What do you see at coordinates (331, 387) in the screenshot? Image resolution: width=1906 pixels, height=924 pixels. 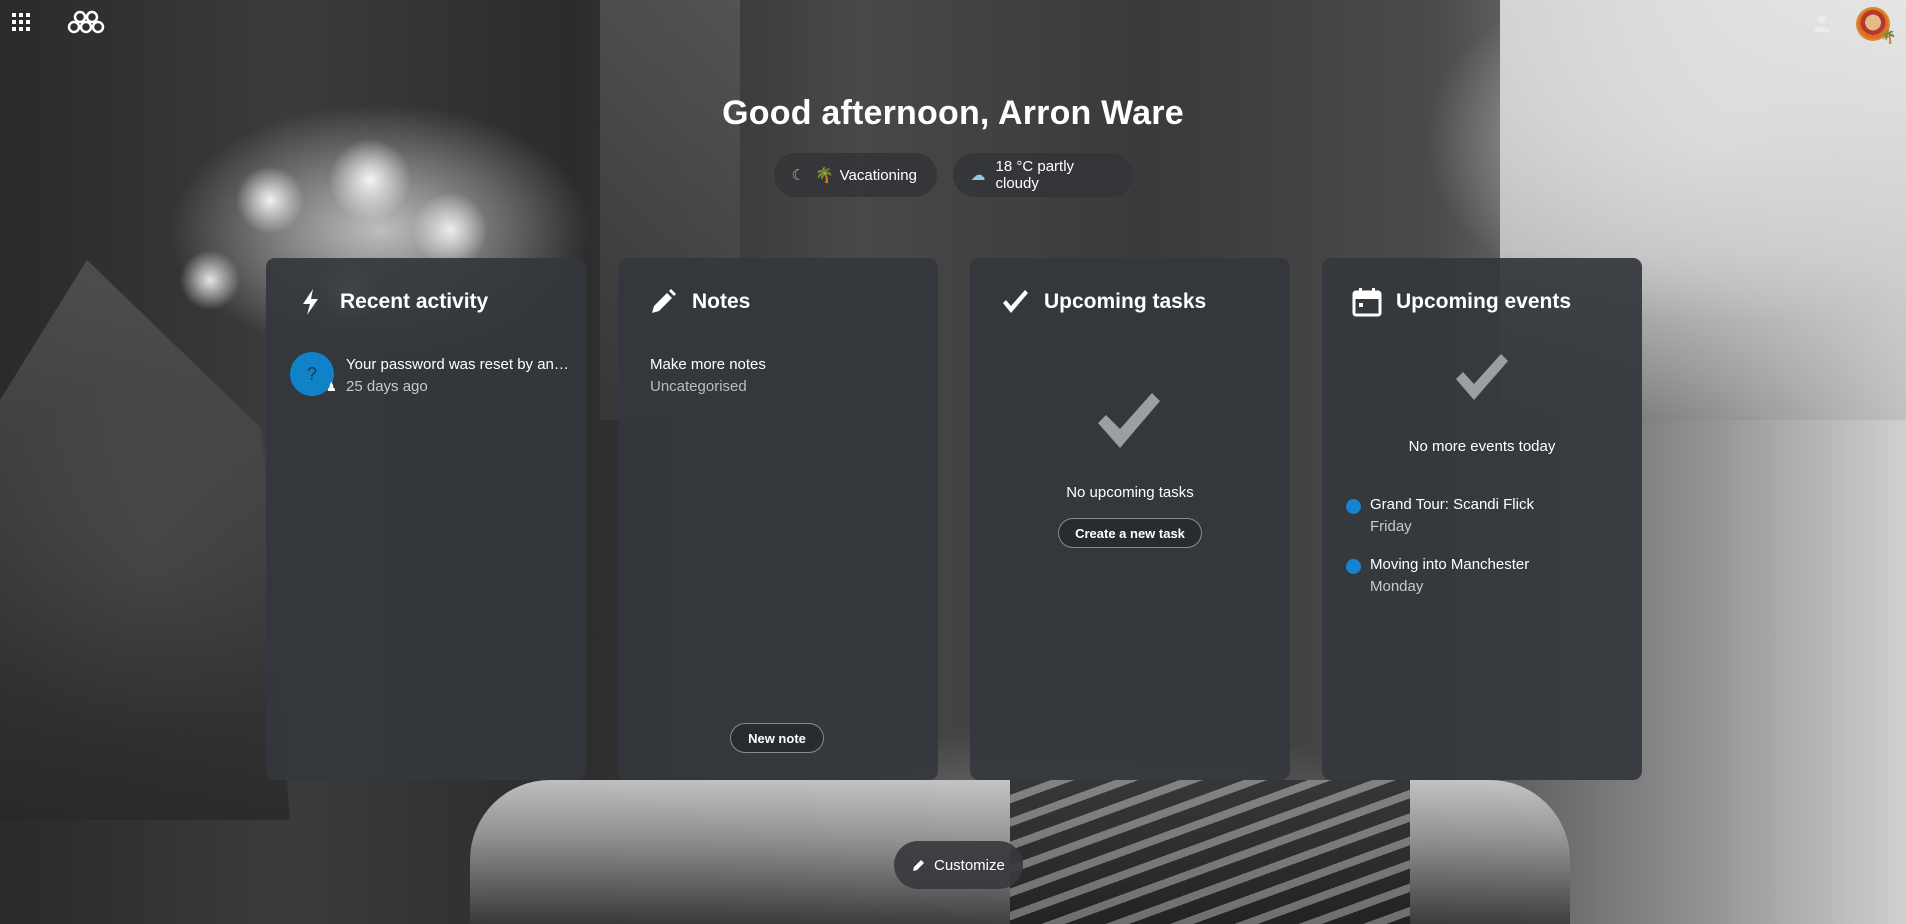 I see `user-icon: ♟` at bounding box center [331, 387].